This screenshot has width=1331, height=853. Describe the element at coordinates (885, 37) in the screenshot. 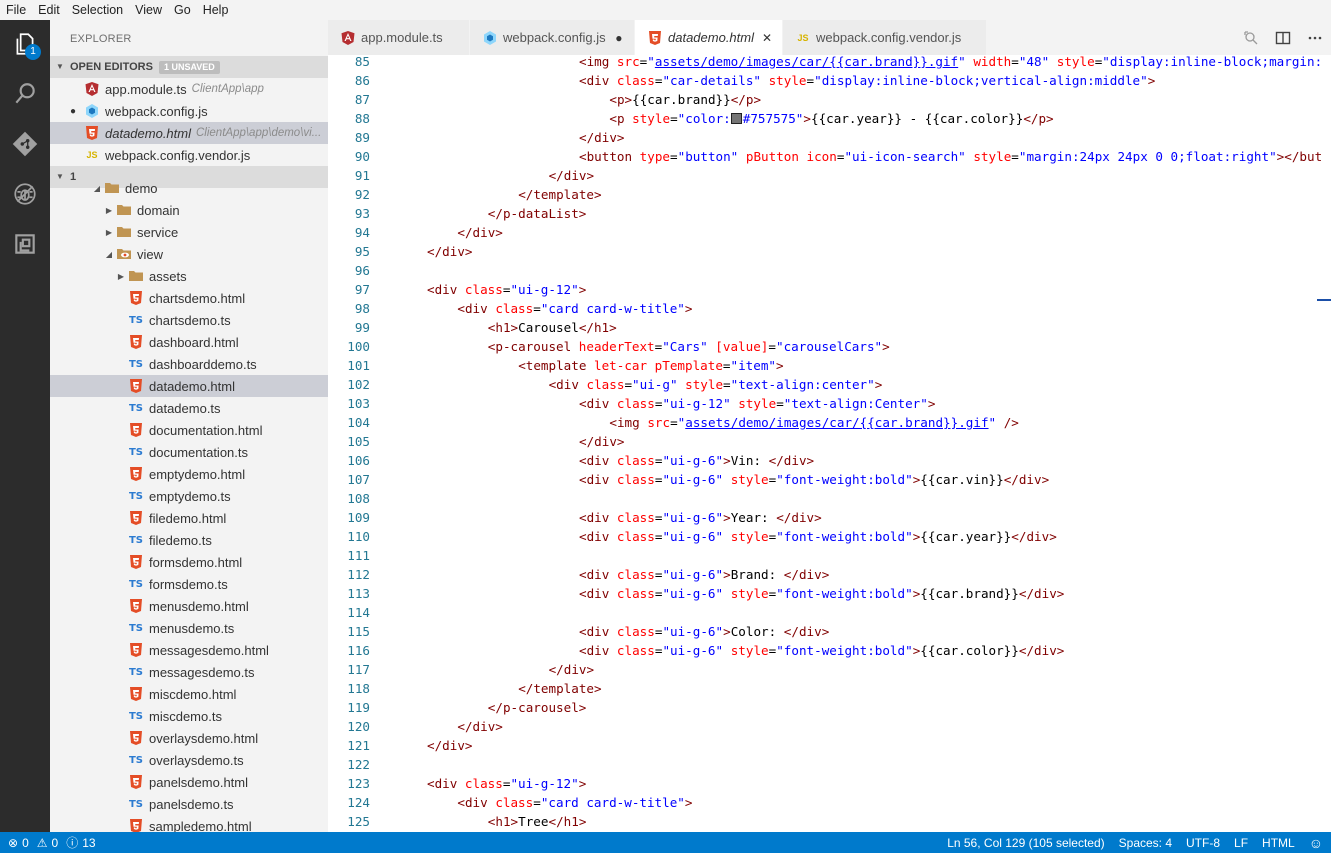

I see `tab-webpack-config-vendor-js: JS webpack.config.vendor.js` at that location.